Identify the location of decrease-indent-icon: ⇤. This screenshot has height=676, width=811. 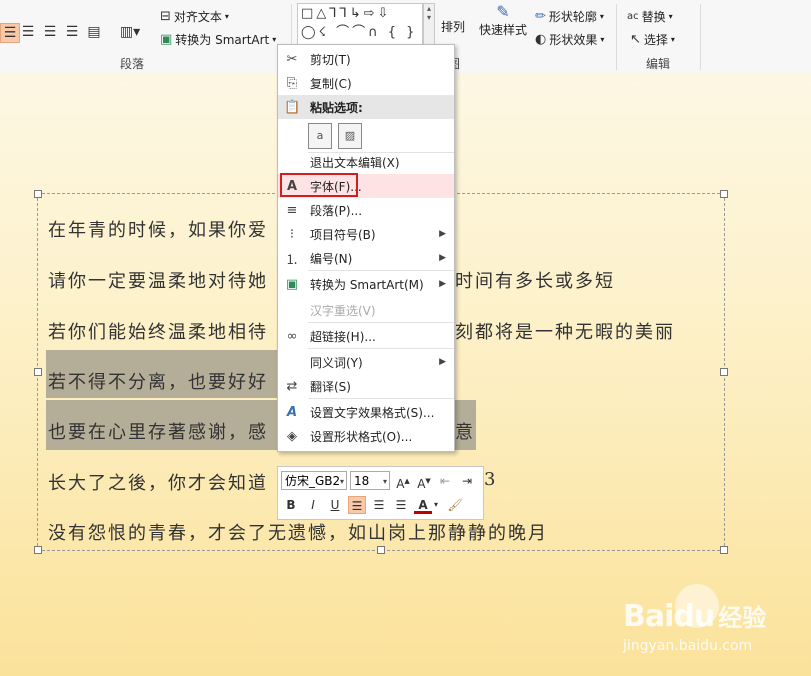
(445, 481).